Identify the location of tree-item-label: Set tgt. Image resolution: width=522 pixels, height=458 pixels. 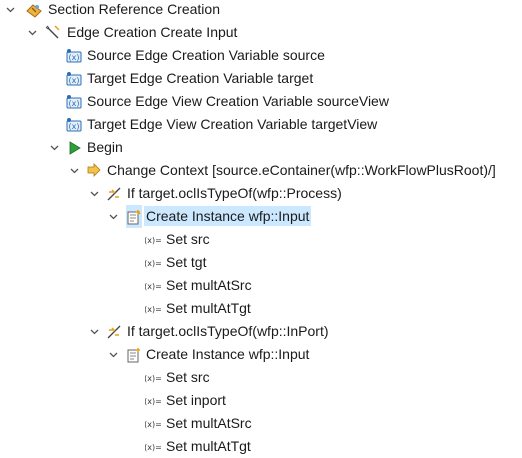
(186, 262).